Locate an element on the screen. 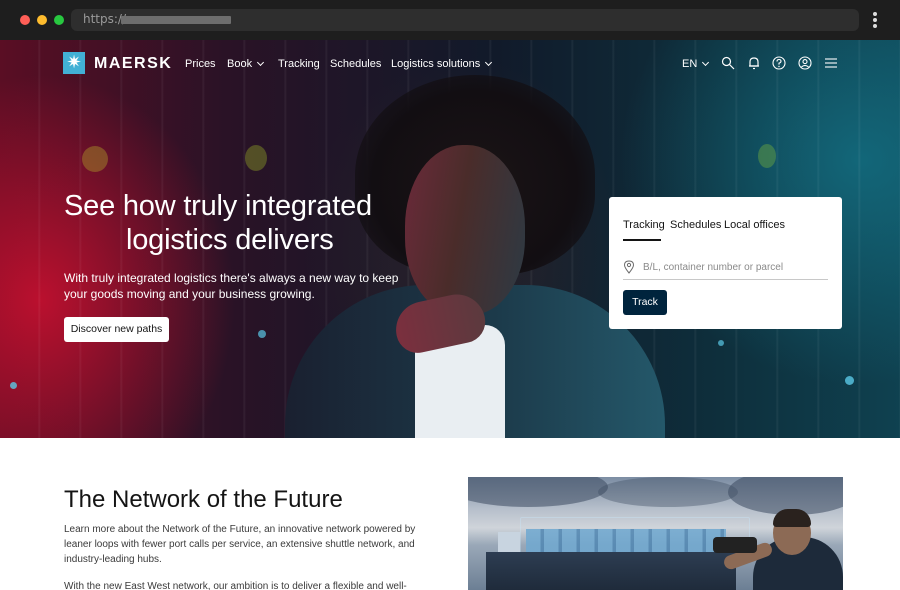  hero-title-line-2: logistics delivers is located at coordinates (230, 240).